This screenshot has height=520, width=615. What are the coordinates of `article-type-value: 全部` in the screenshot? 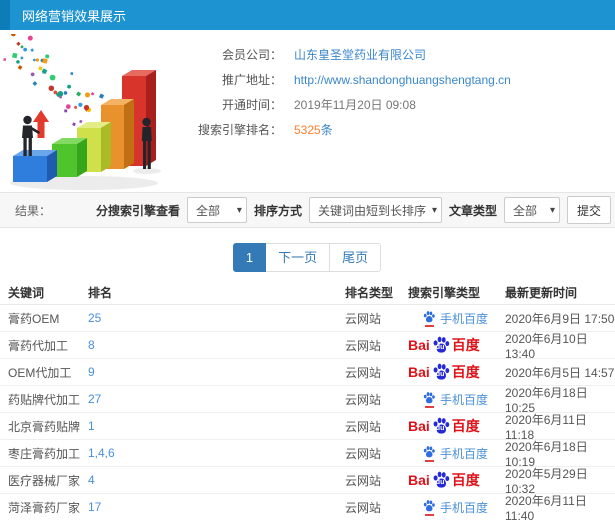 It's located at (524, 210).